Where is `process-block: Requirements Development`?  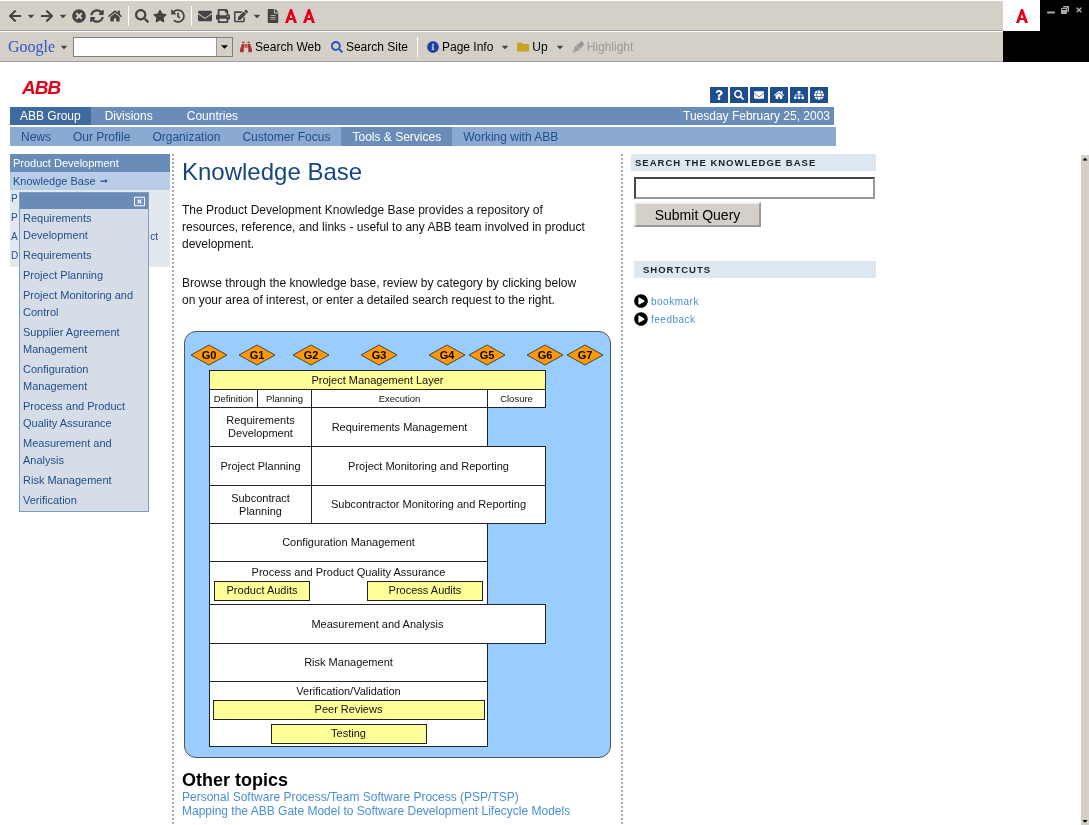 process-block: Requirements Development is located at coordinates (260, 427).